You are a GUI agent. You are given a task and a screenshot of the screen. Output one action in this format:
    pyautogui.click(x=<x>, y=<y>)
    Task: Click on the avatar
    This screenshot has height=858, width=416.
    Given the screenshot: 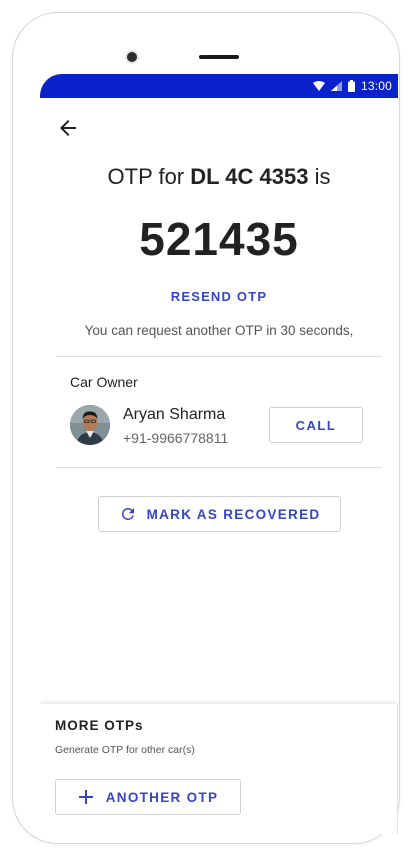 What is the action you would take?
    pyautogui.click(x=90, y=425)
    